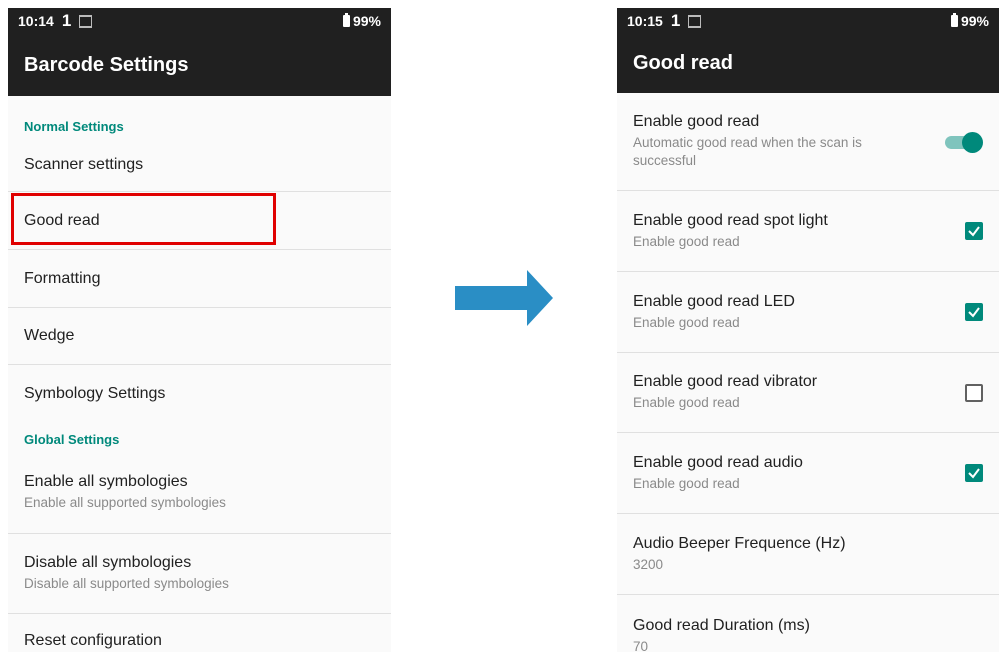 This screenshot has height=652, width=999. I want to click on section-header-global: Global Settings, so click(72, 439).